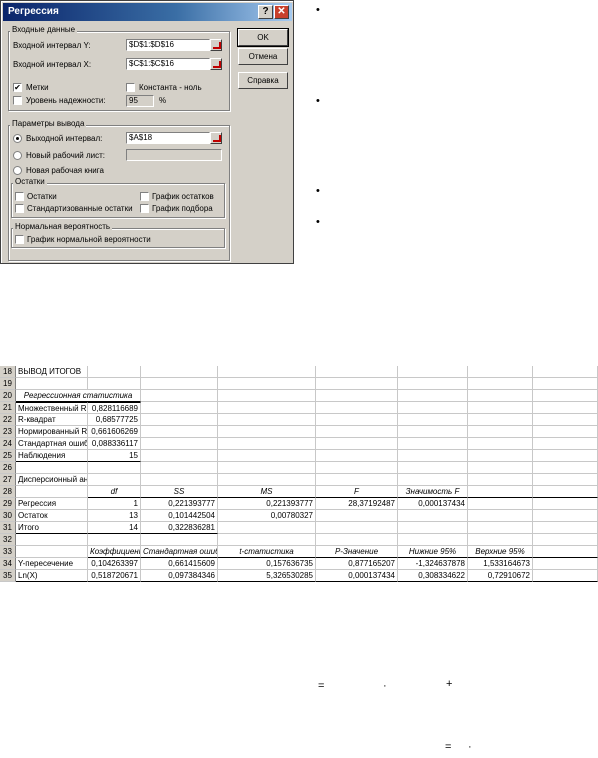 This screenshot has height=758, width=598. What do you see at coordinates (52, 516) in the screenshot?
I see `sheet-cell: Остаток` at bounding box center [52, 516].